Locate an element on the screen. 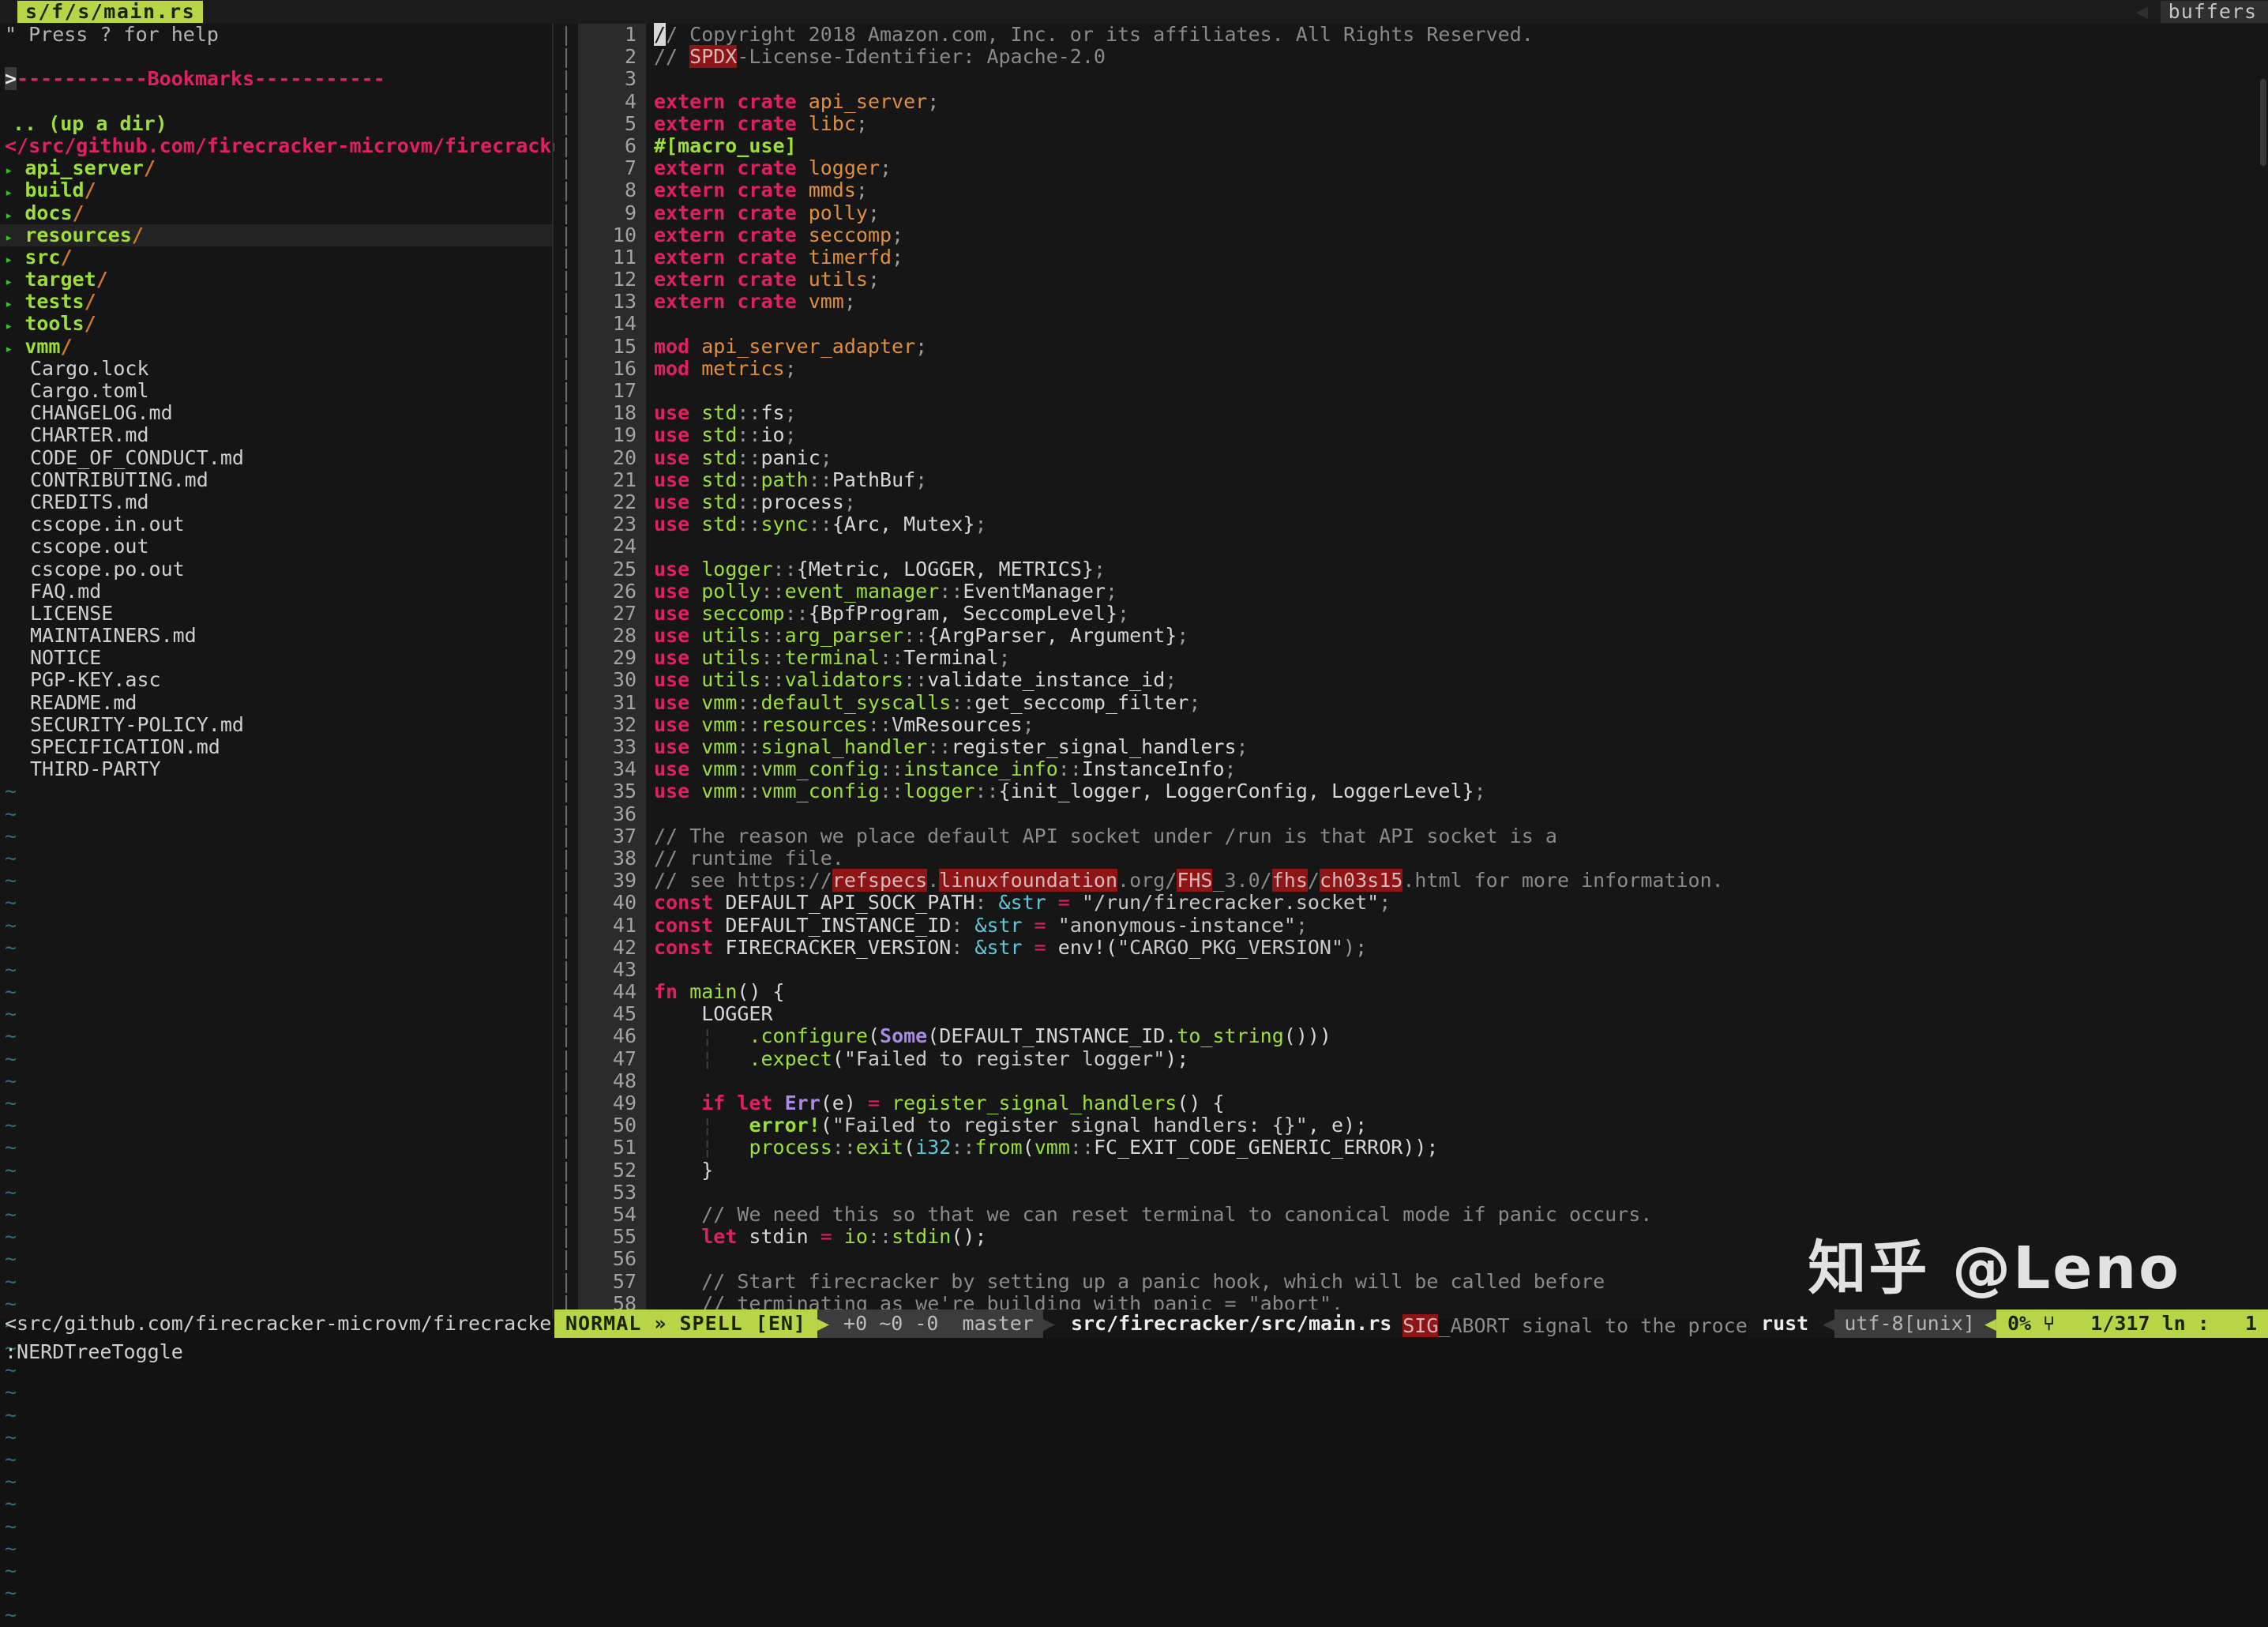 The image size is (2268, 1627). code-line: | 3 is located at coordinates (1411, 79).